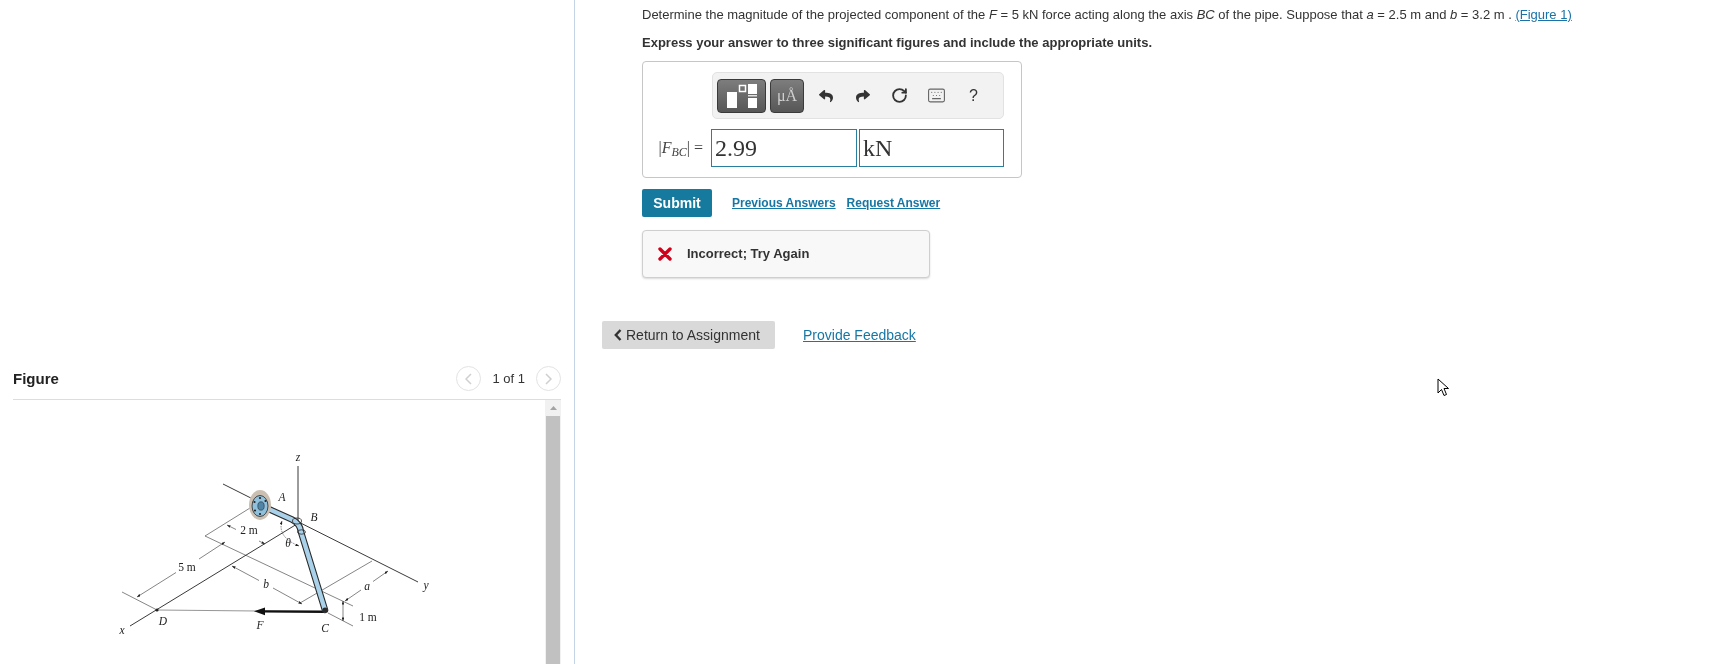 The width and height of the screenshot is (1725, 664). Describe the element at coordinates (314, 517) in the screenshot. I see `point-label: B` at that location.